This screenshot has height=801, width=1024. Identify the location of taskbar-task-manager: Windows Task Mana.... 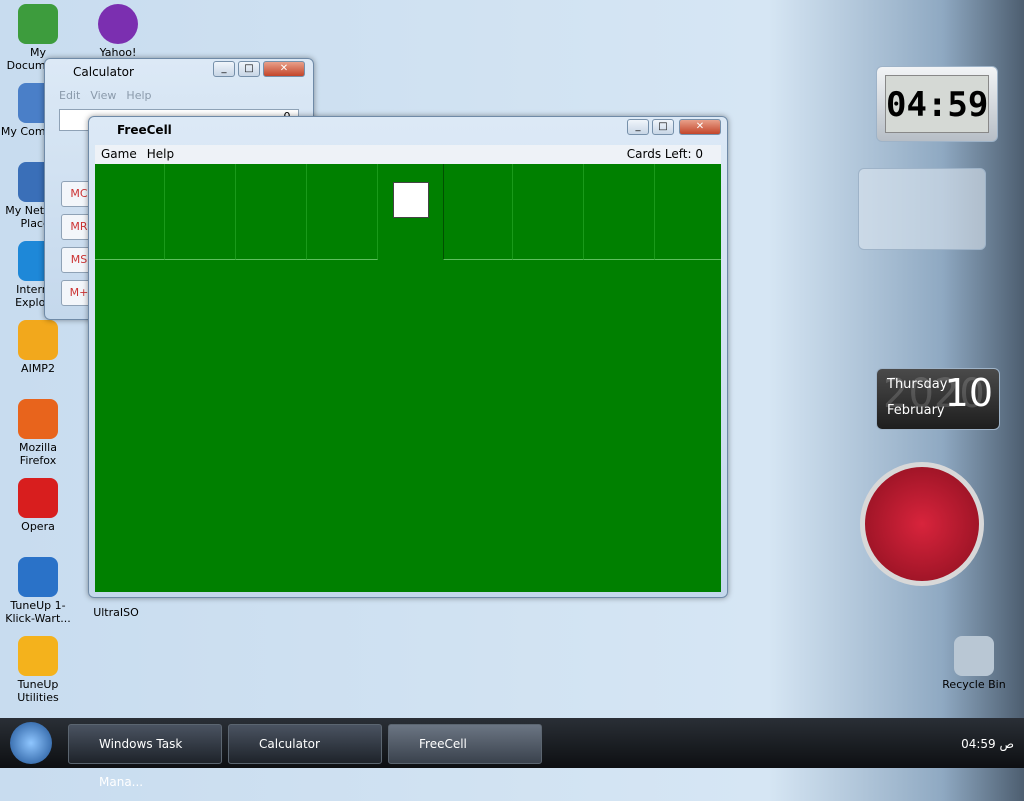
(145, 756).